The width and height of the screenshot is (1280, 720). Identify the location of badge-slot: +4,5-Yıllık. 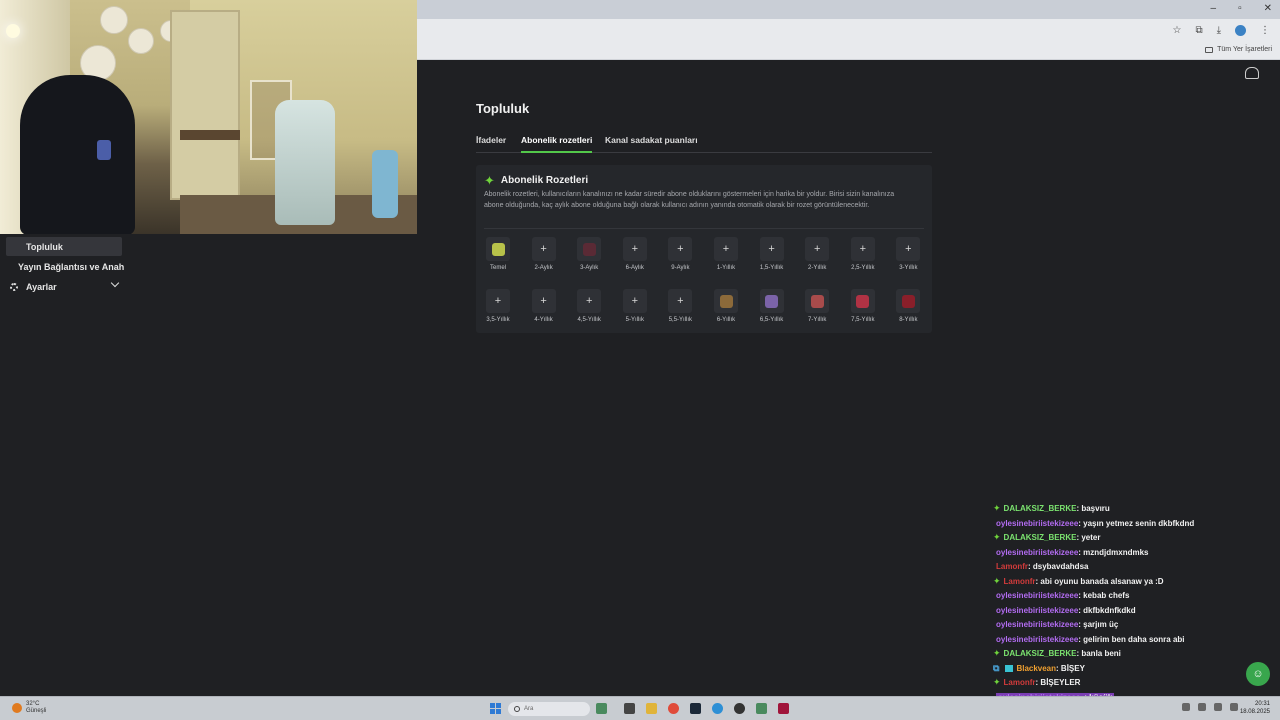
(589, 306).